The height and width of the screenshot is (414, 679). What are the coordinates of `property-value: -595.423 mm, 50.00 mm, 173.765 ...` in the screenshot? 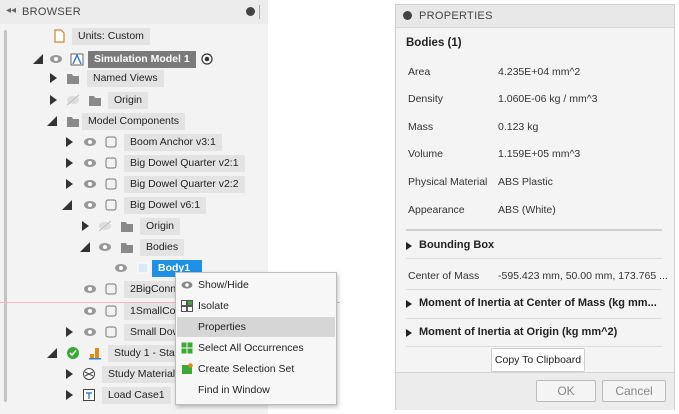 It's located at (583, 276).